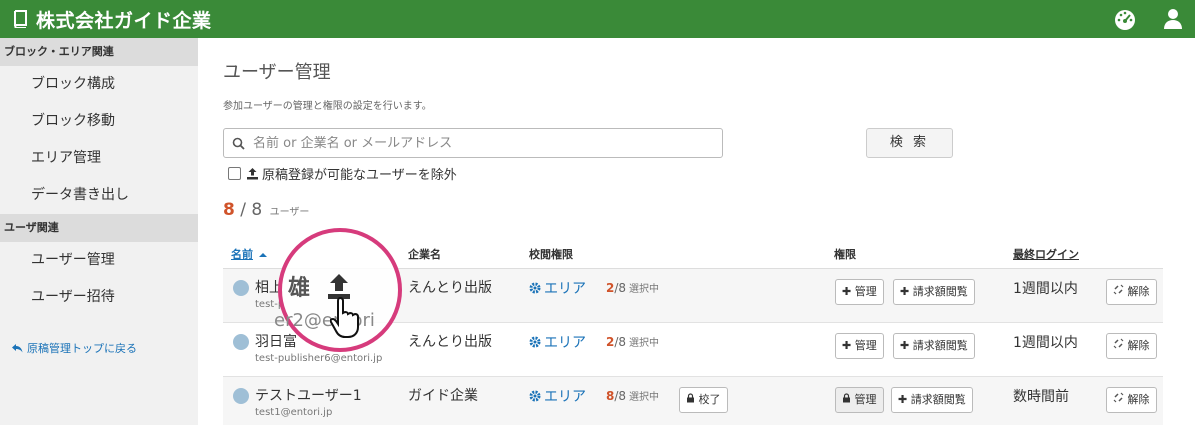 The image size is (1195, 425). What do you see at coordinates (257, 210) in the screenshot?
I see `user-count-total: 8` at bounding box center [257, 210].